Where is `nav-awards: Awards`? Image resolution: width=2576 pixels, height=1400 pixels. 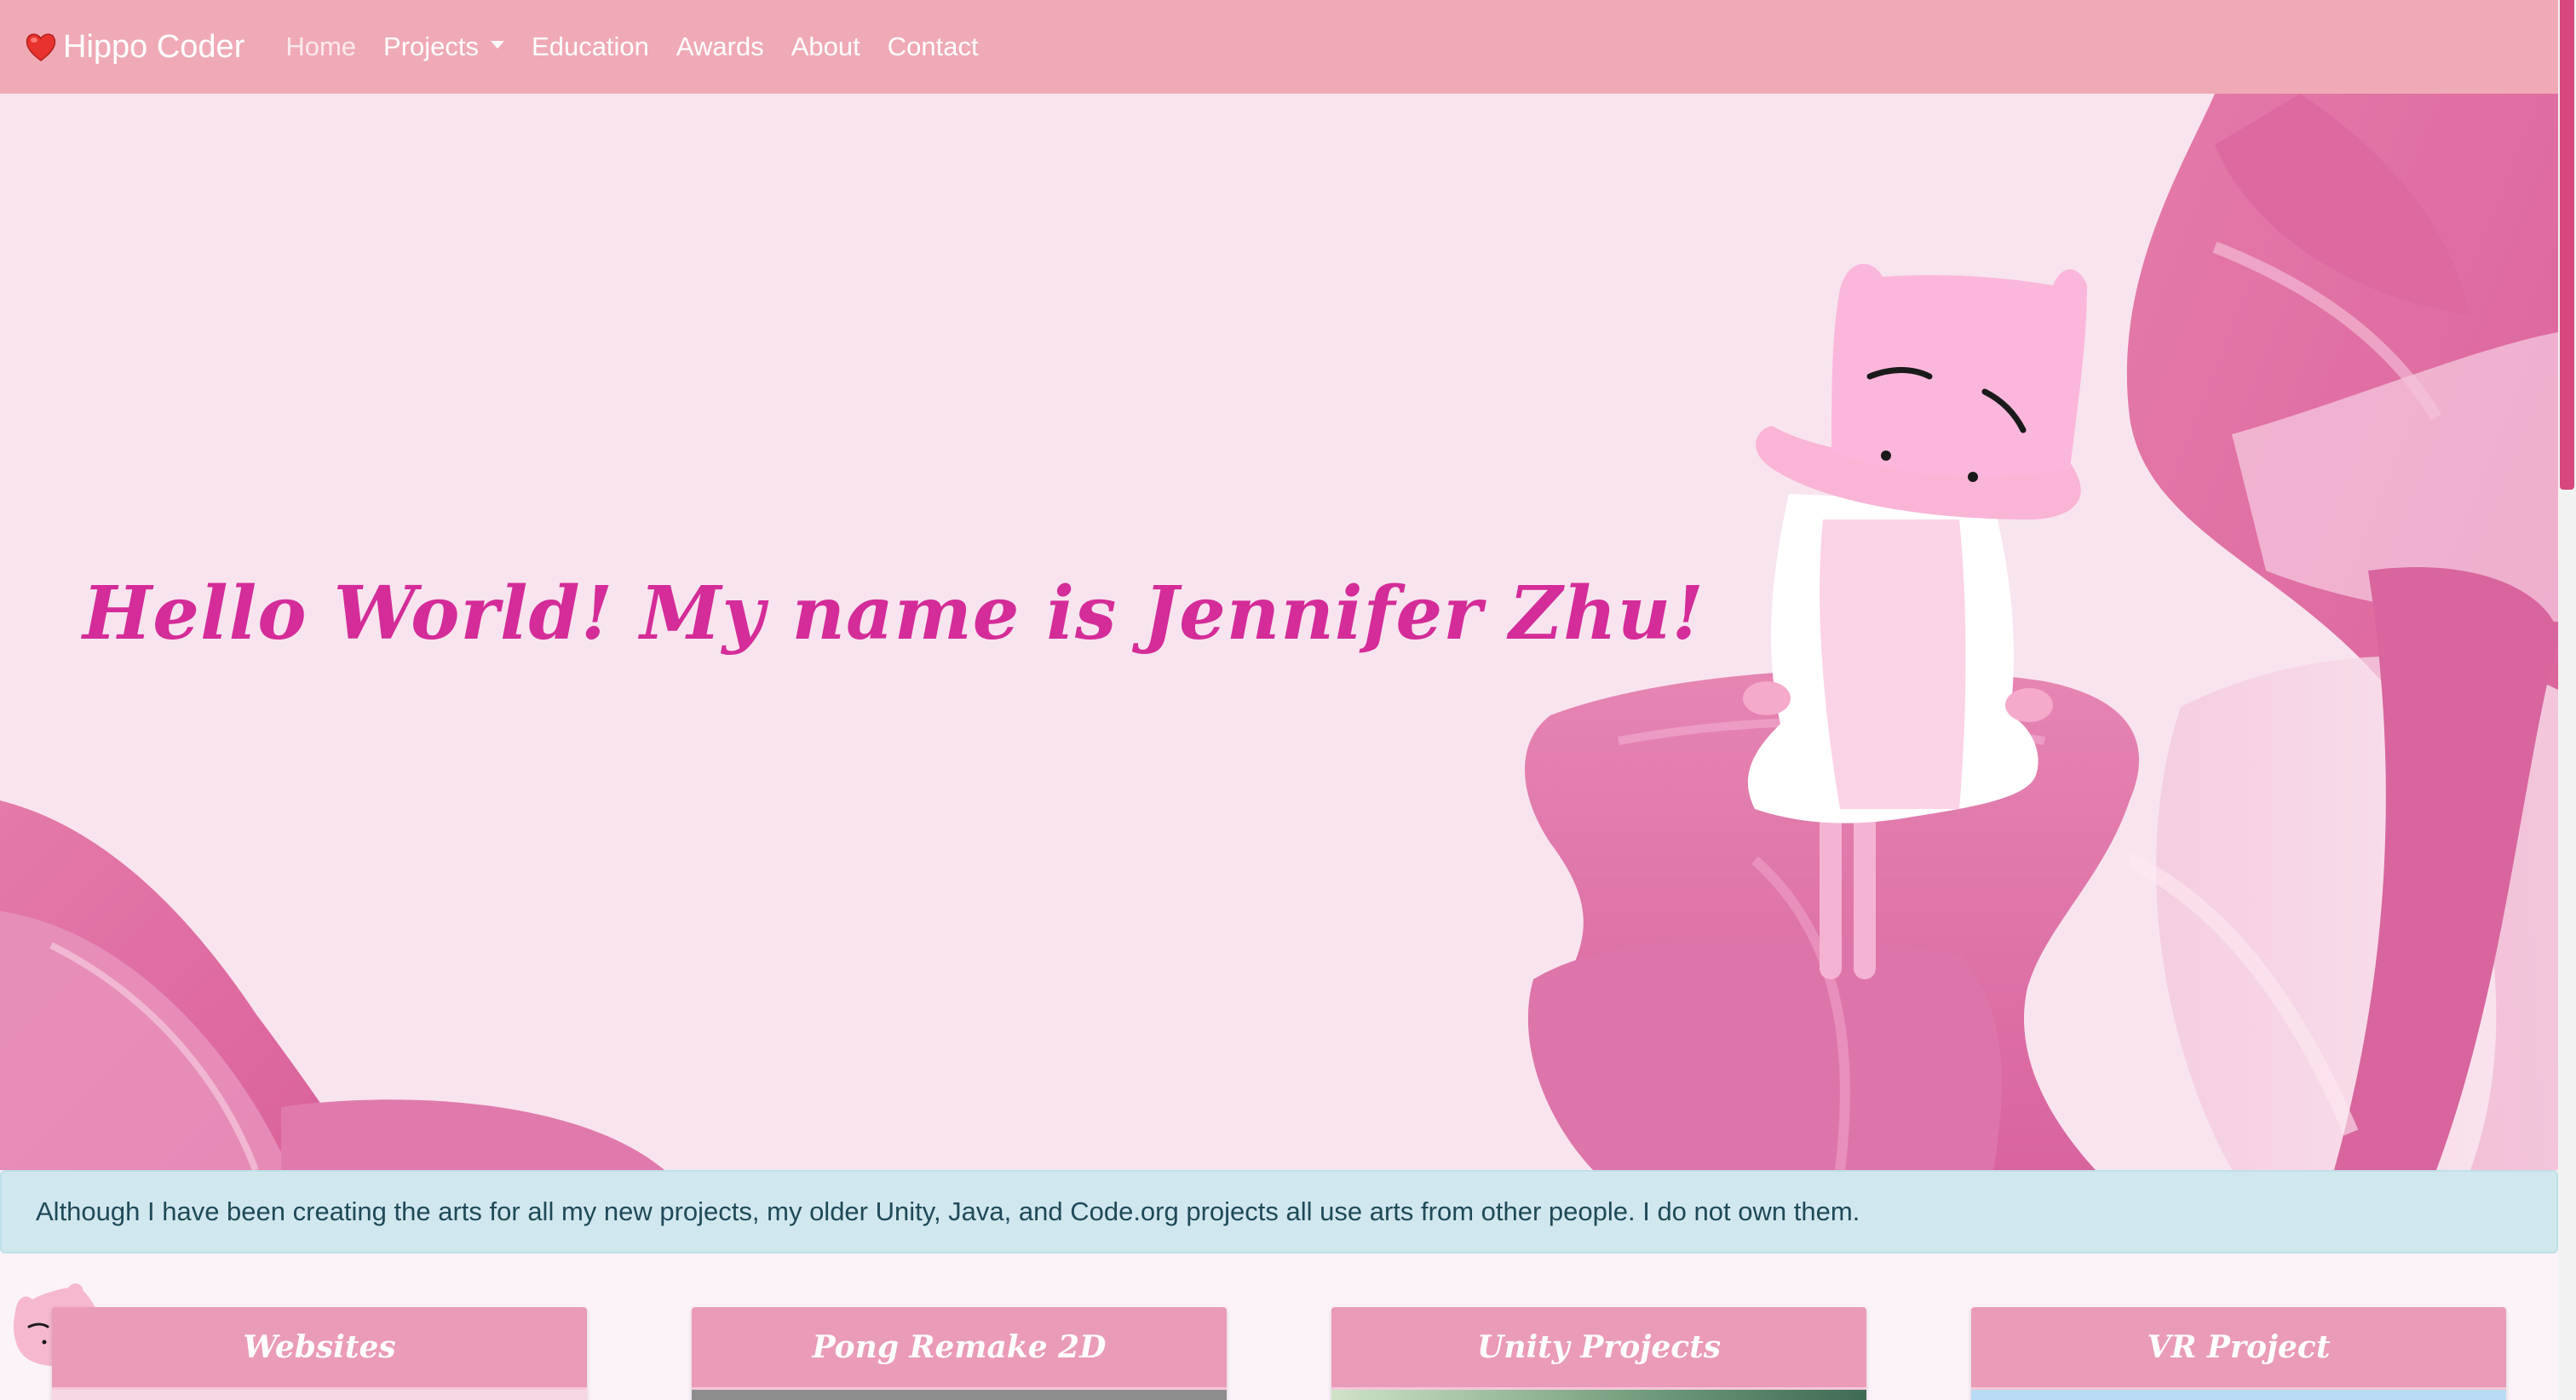
nav-awards: Awards is located at coordinates (720, 47).